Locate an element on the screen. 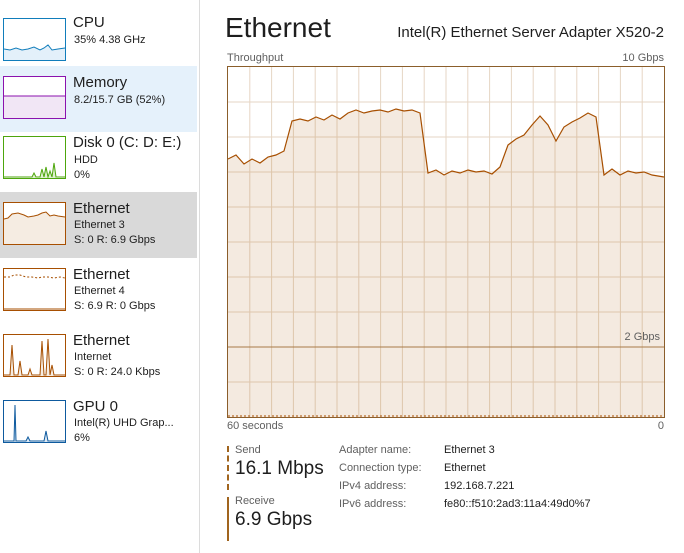  graph-zero-label: 0 is located at coordinates (660, 426).